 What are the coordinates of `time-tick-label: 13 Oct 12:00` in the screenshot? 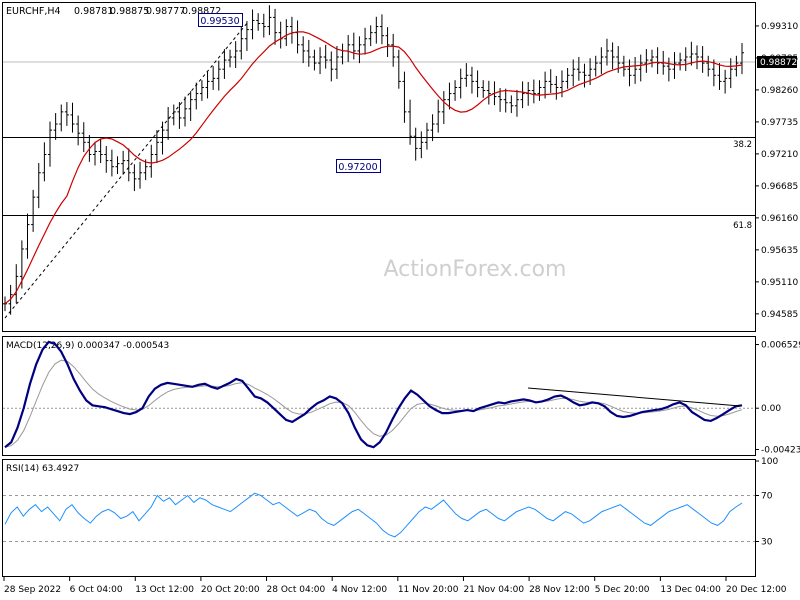 It's located at (164, 590).